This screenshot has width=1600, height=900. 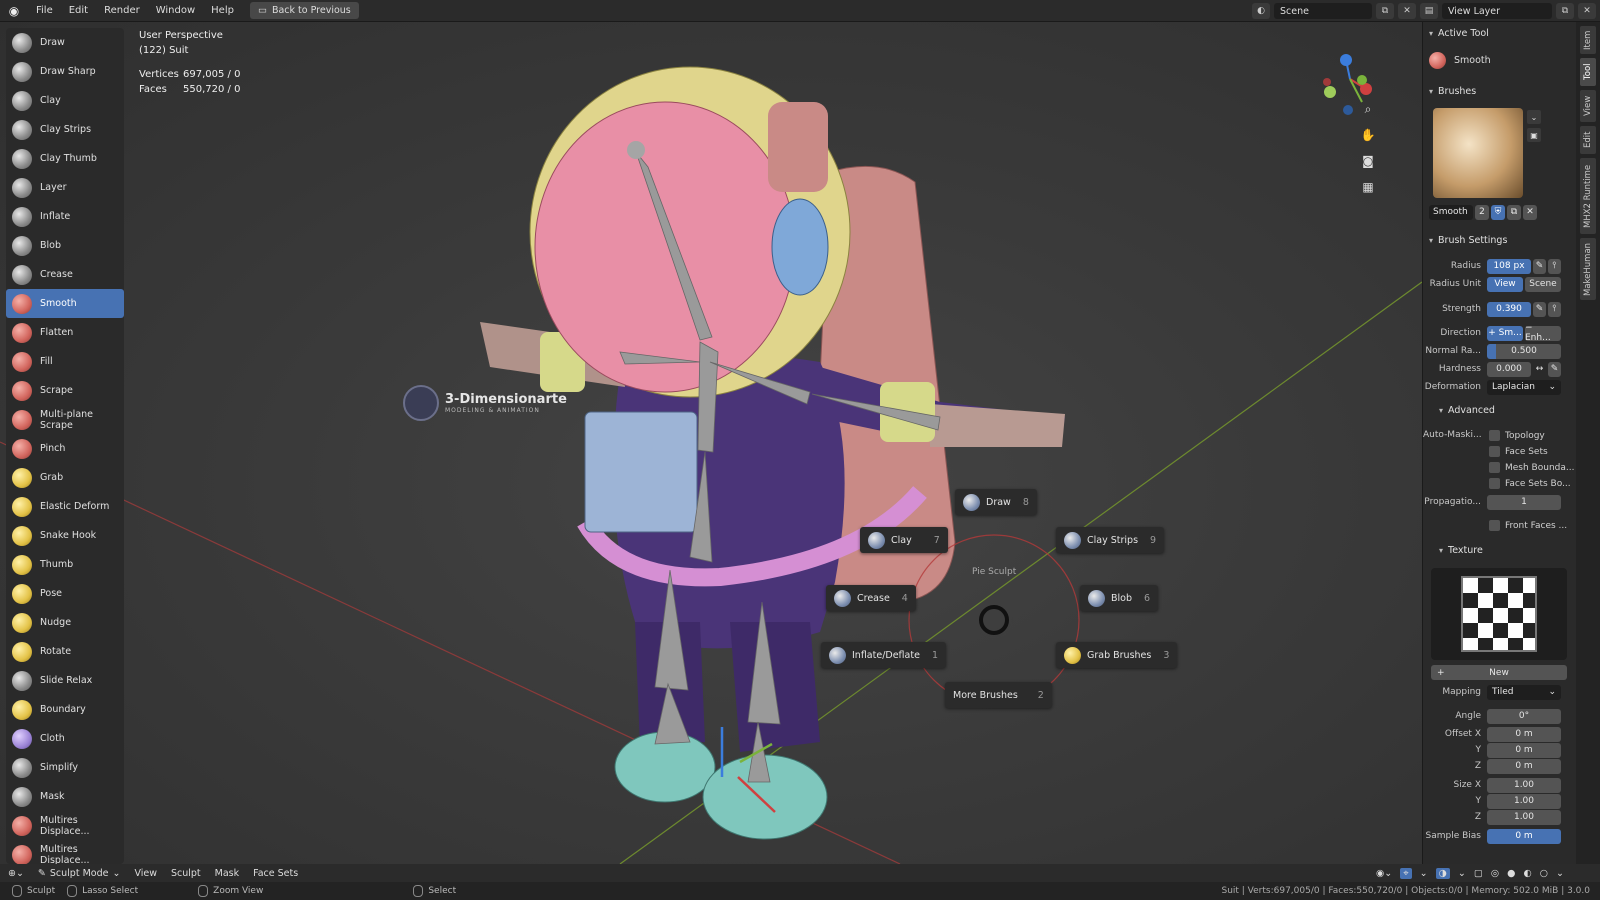 I want to click on strength-pressure-icon: ✎, so click(x=1539, y=309).